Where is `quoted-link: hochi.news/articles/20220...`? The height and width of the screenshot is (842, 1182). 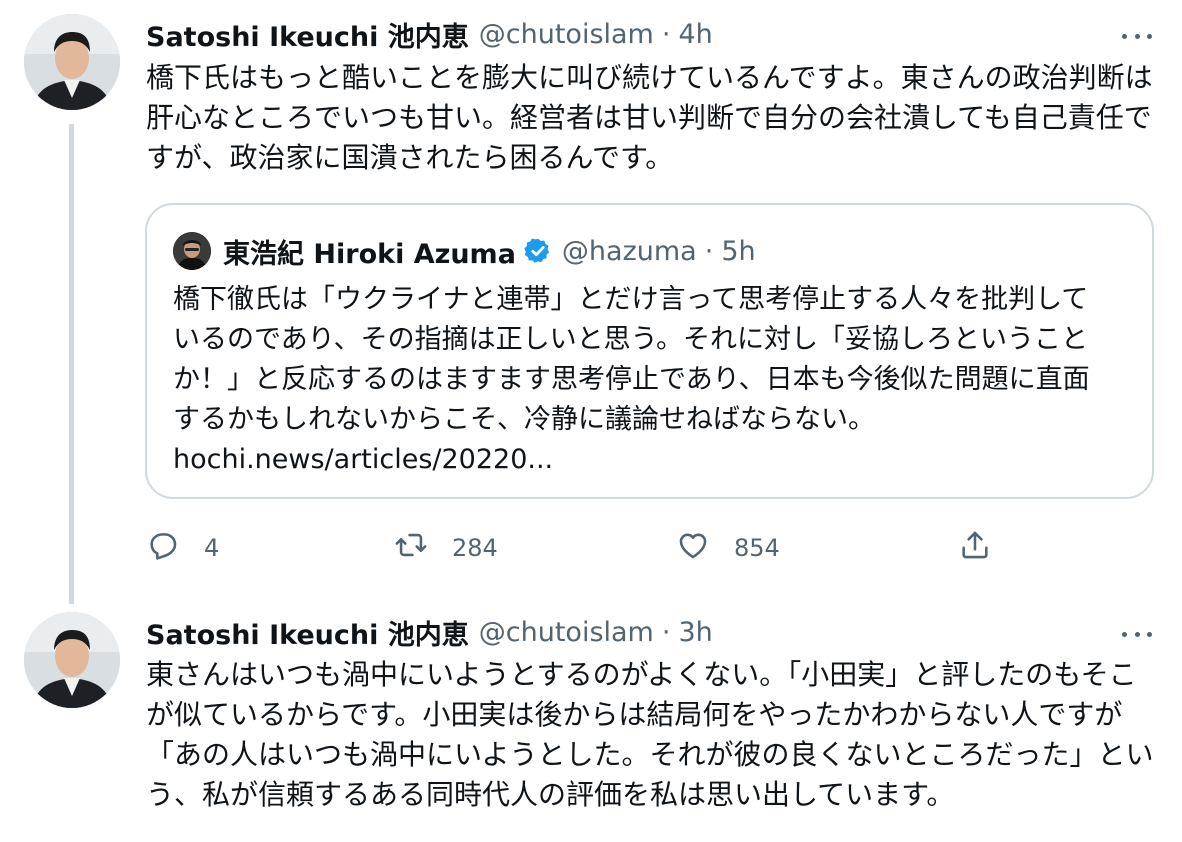
quoted-link: hochi.news/articles/20220... is located at coordinates (653, 460).